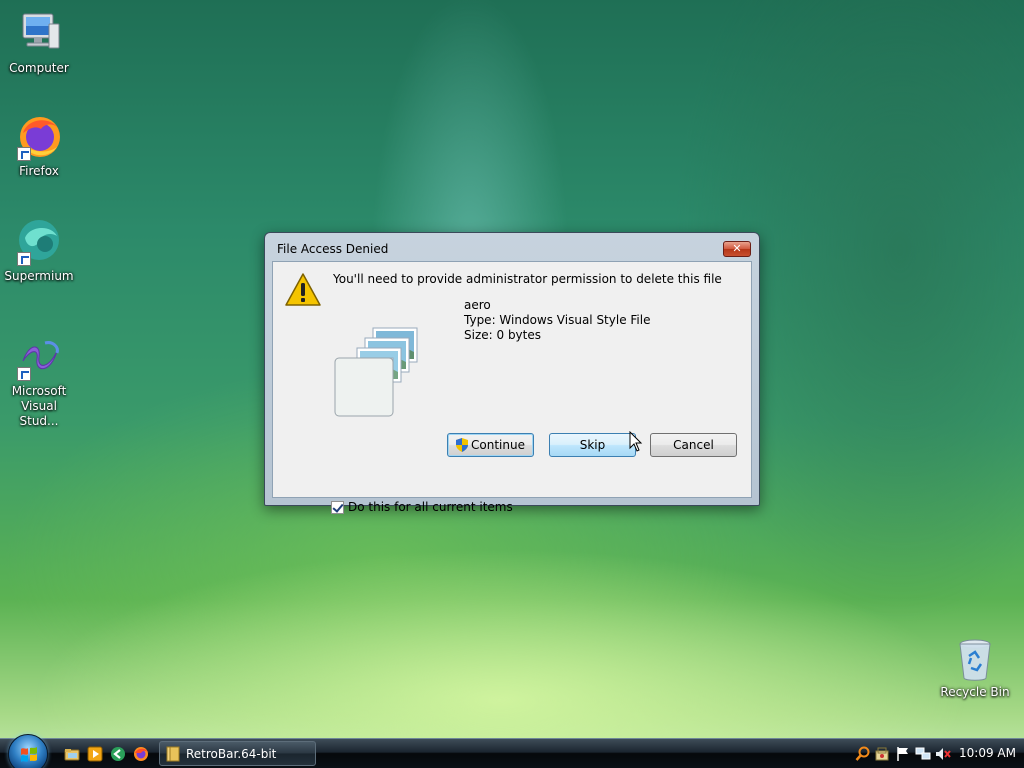 This screenshot has height=768, width=1024. What do you see at coordinates (502, 335) in the screenshot?
I see `file-size: Size: 0 bytes` at bounding box center [502, 335].